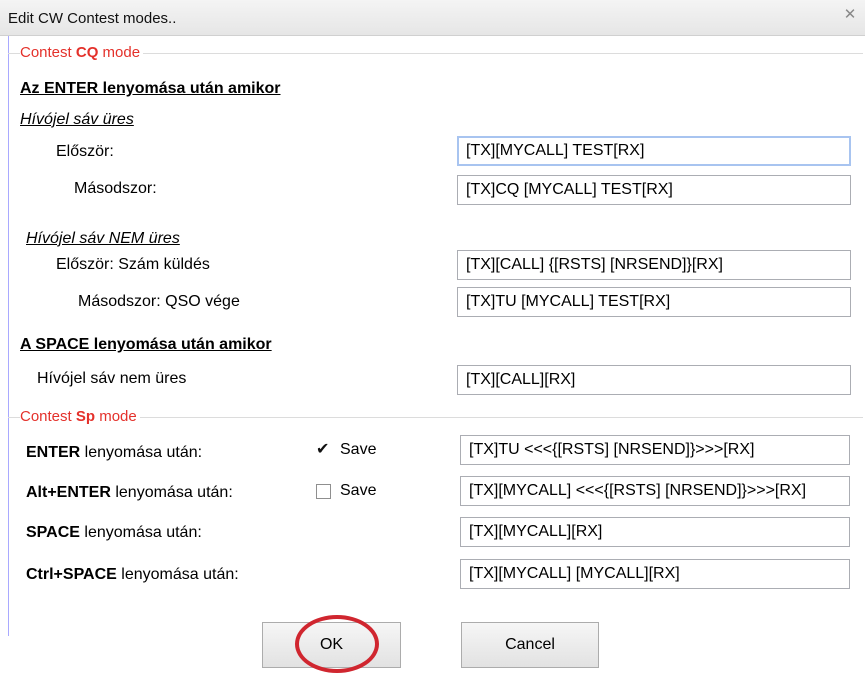 Image resolution: width=865 pixels, height=677 pixels. I want to click on sp-altenter-save-label: Save, so click(358, 490).